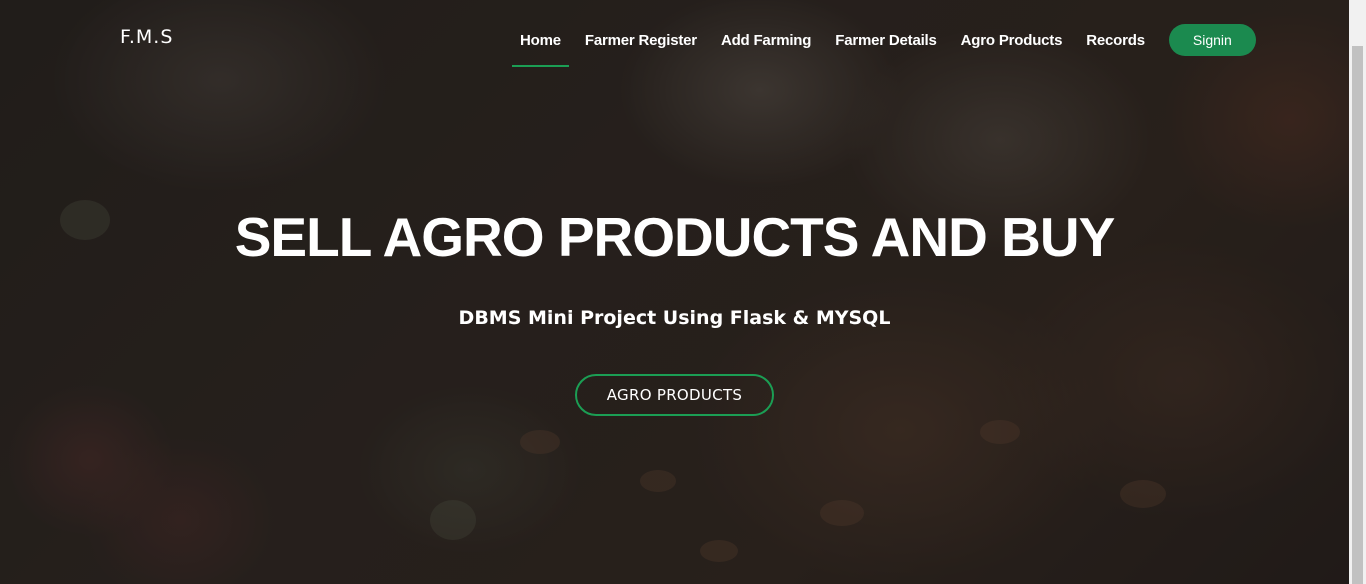 The image size is (1366, 584). What do you see at coordinates (540, 46) in the screenshot?
I see `nav-item-home: Home` at bounding box center [540, 46].